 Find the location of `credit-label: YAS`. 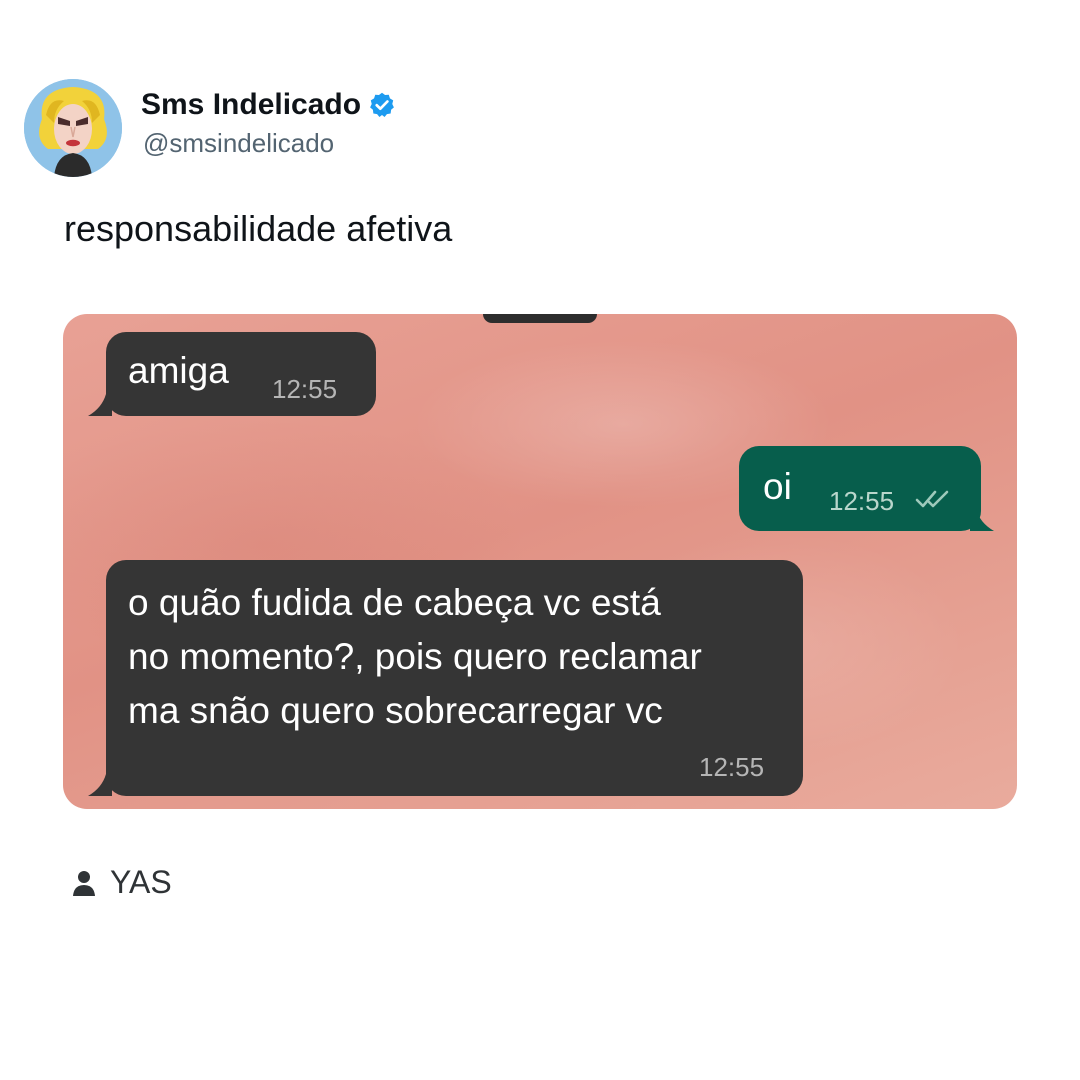

credit-label: YAS is located at coordinates (141, 882).